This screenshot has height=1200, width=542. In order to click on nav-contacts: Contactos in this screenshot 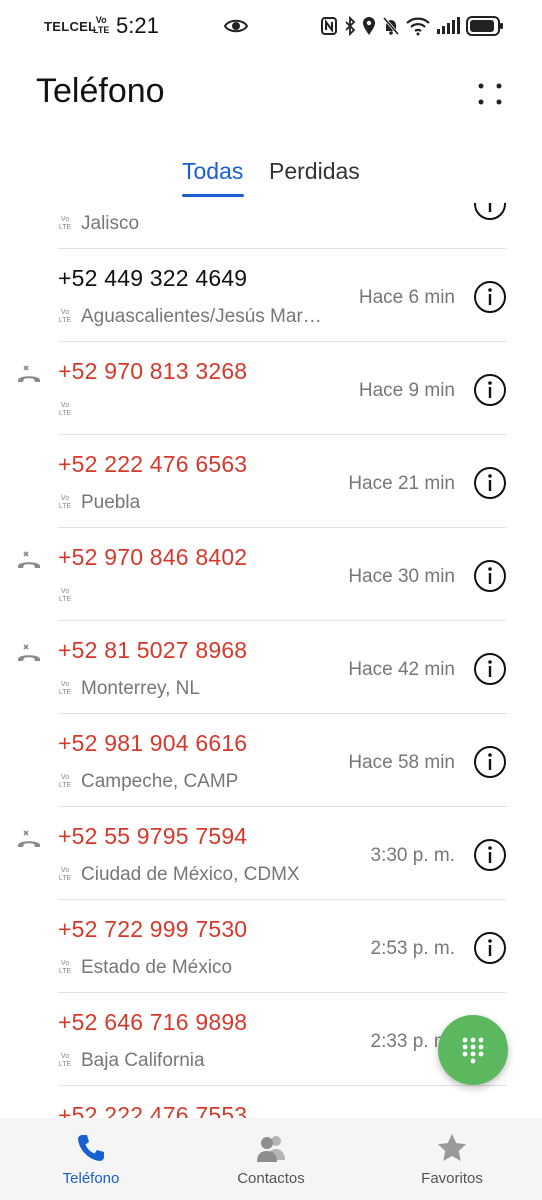, I will do `click(271, 1159)`.